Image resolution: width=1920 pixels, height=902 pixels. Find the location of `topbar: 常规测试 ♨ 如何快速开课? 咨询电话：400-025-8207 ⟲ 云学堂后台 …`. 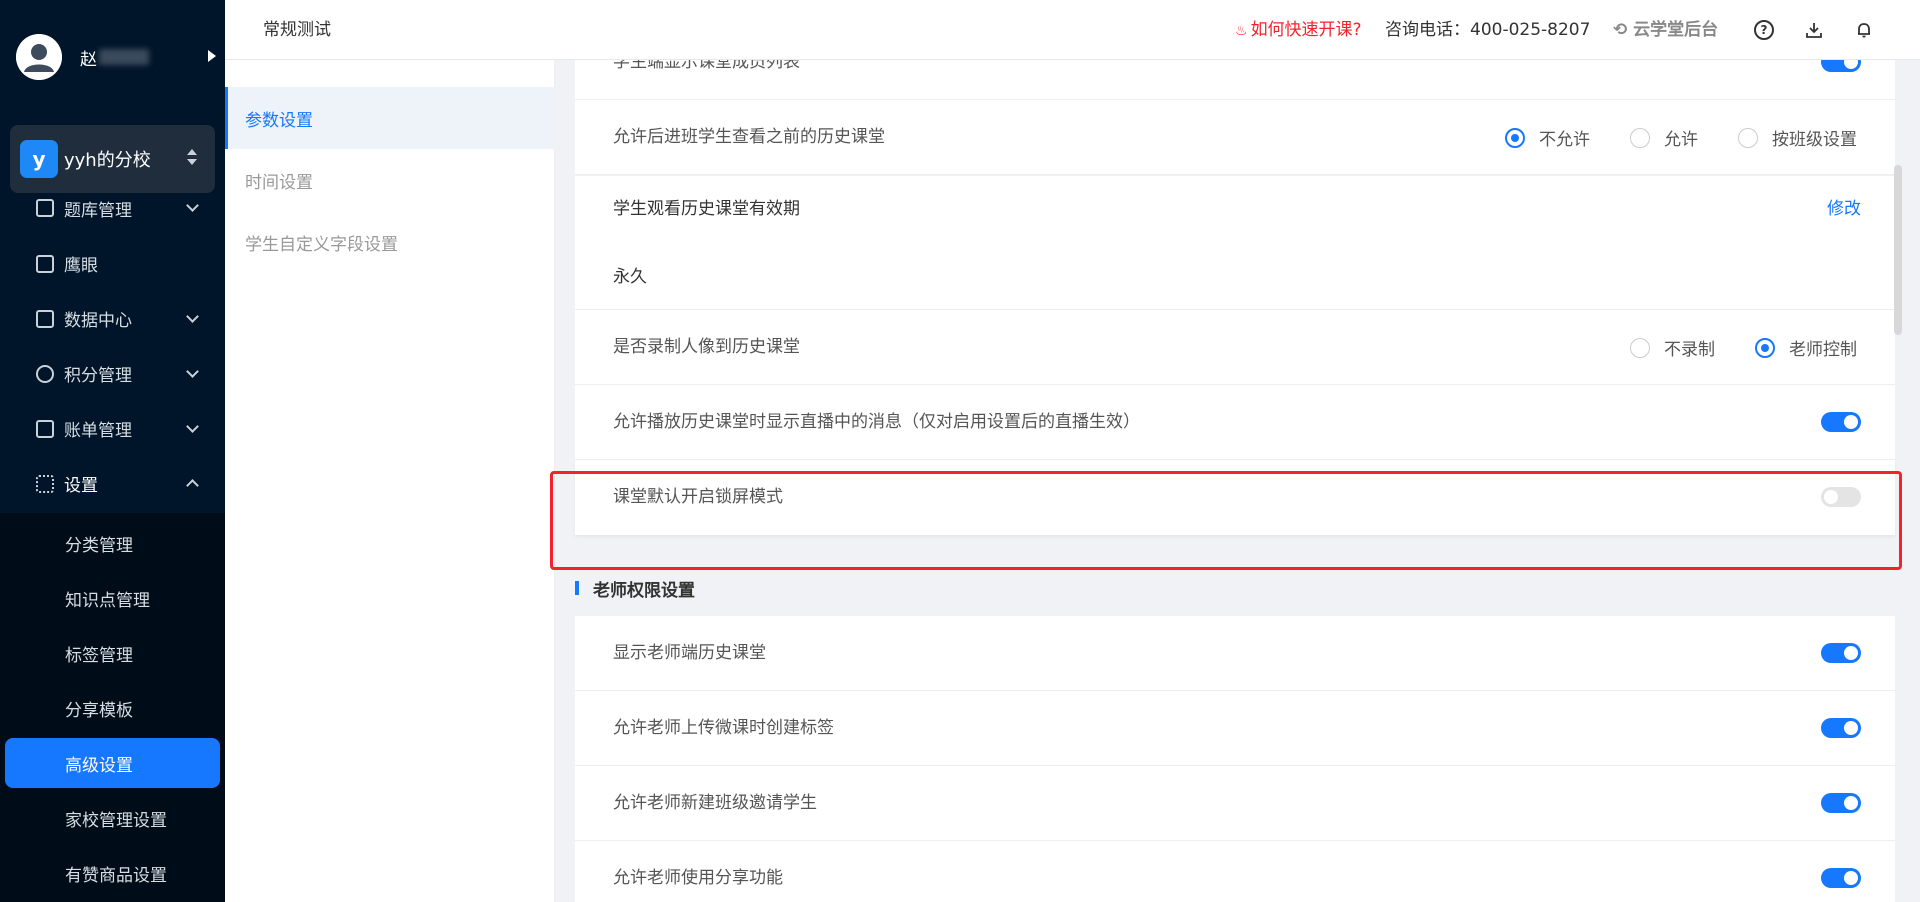

topbar: 常规测试 ♨ 如何快速开课? 咨询电话：400-025-8207 ⟲ 云学堂后台 … is located at coordinates (1072, 30).